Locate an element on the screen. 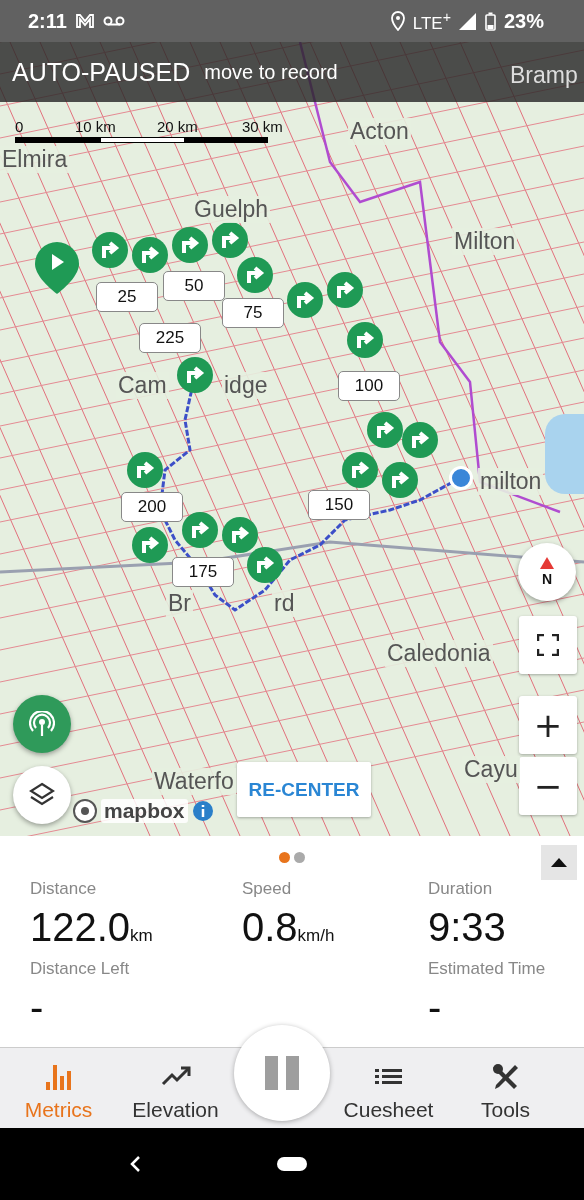  tab-button: Tools is located at coordinates (505, 1090).